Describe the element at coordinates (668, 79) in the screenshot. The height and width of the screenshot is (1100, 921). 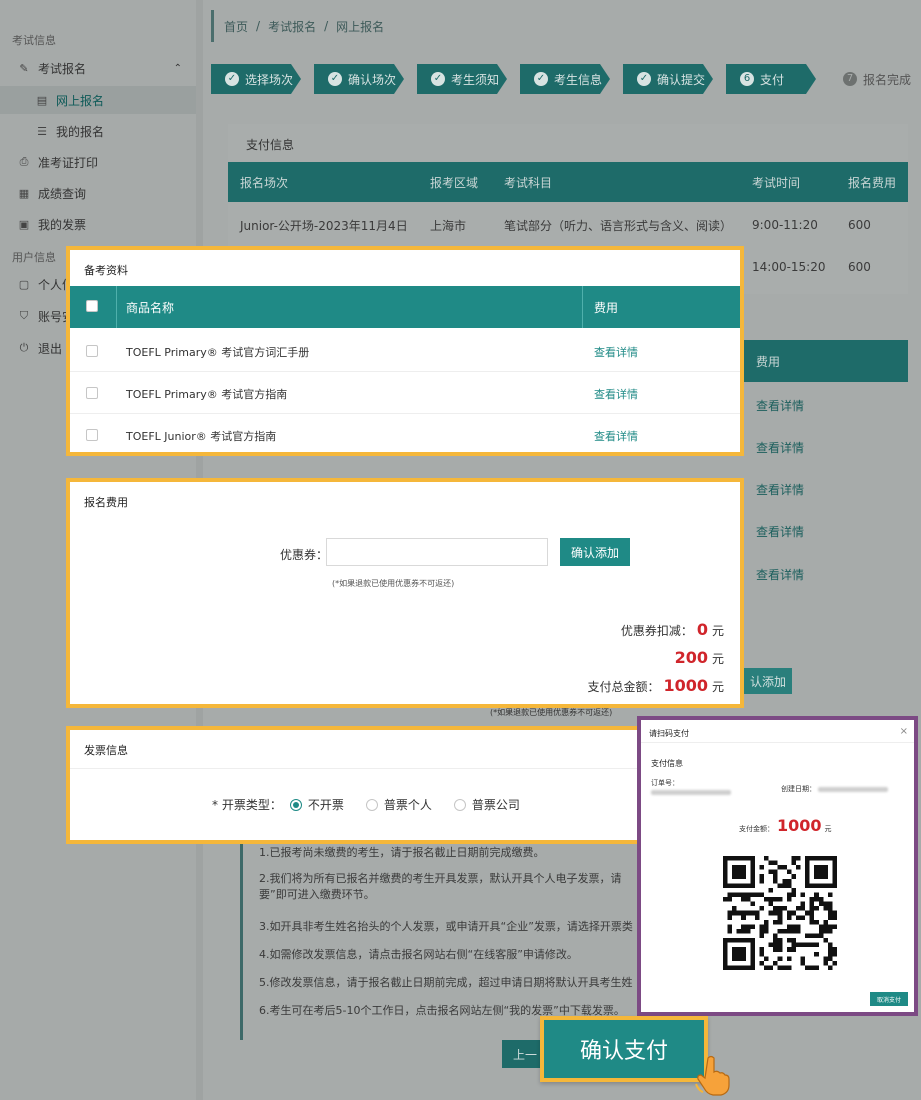
I see `step-confirm-submit: ✓ 确认提交` at that location.